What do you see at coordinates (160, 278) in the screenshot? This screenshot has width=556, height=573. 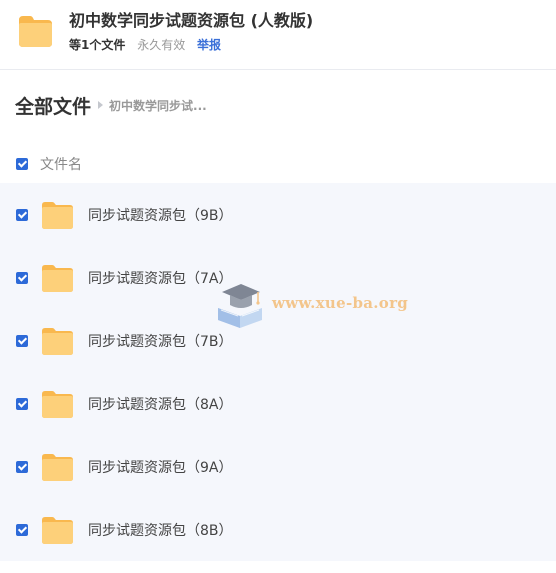 I see `file-name: 同步试题资源包（7A）` at bounding box center [160, 278].